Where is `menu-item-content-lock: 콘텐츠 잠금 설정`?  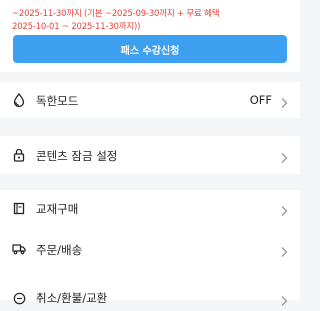
menu-item-content-lock: 콘텐츠 잠금 설정 is located at coordinates (150, 155).